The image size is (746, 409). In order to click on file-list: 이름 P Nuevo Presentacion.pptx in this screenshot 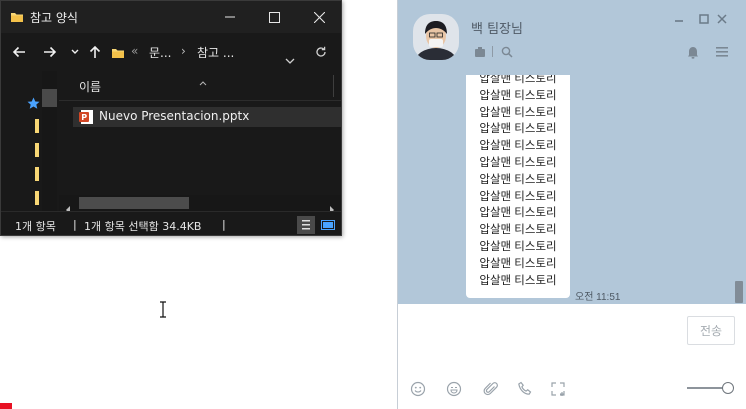, I will do `click(200, 141)`.